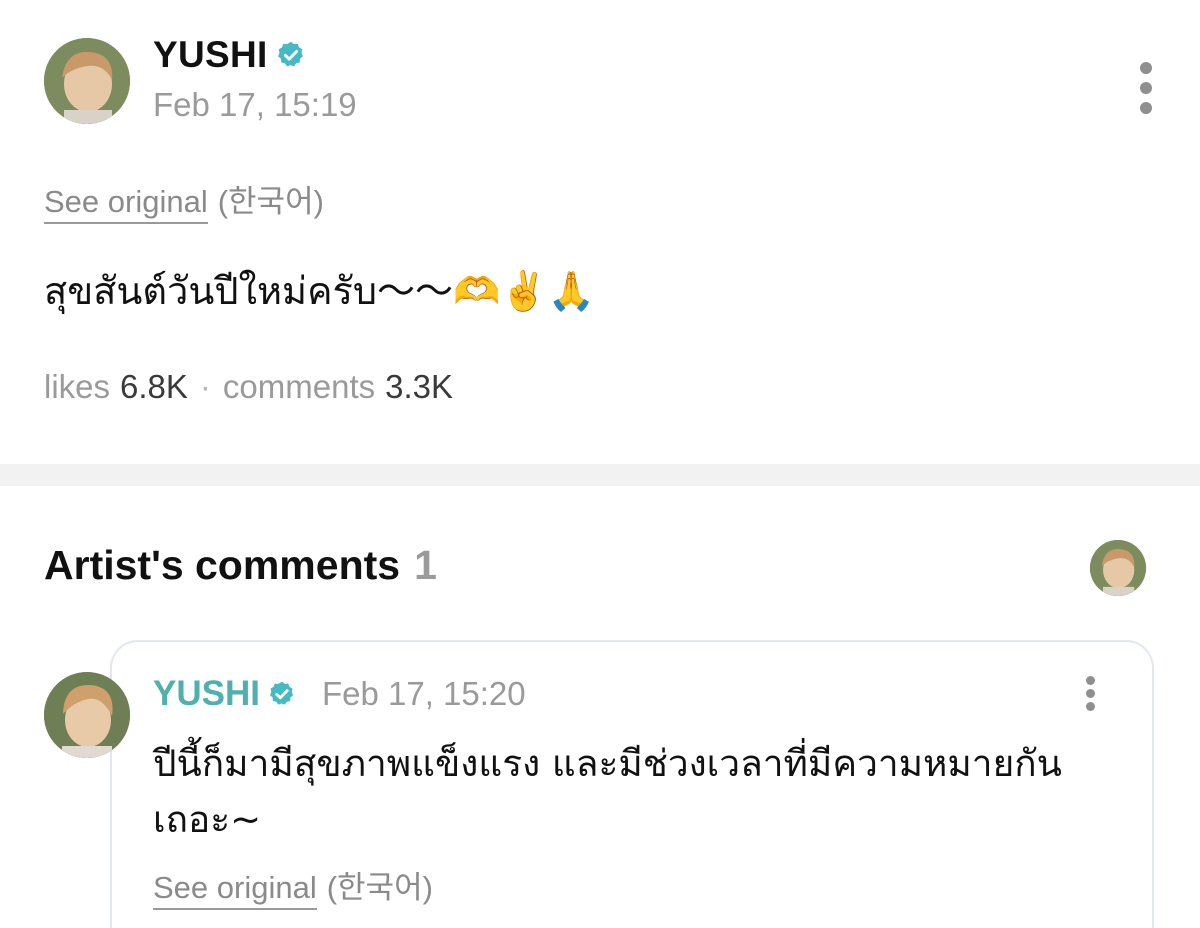 The height and width of the screenshot is (928, 1200). I want to click on artist-comments-heading: Artist's comments 1, so click(240, 565).